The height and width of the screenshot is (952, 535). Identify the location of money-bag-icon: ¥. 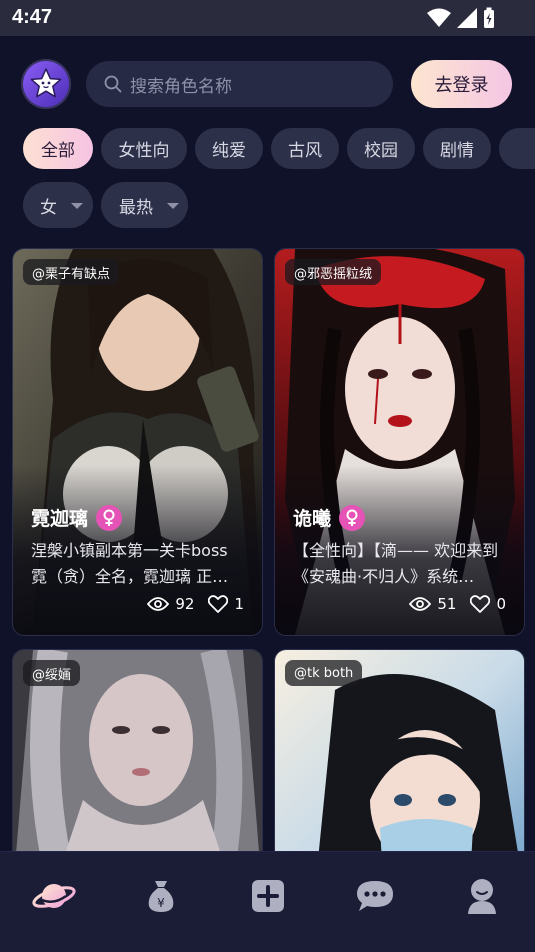
(160, 896).